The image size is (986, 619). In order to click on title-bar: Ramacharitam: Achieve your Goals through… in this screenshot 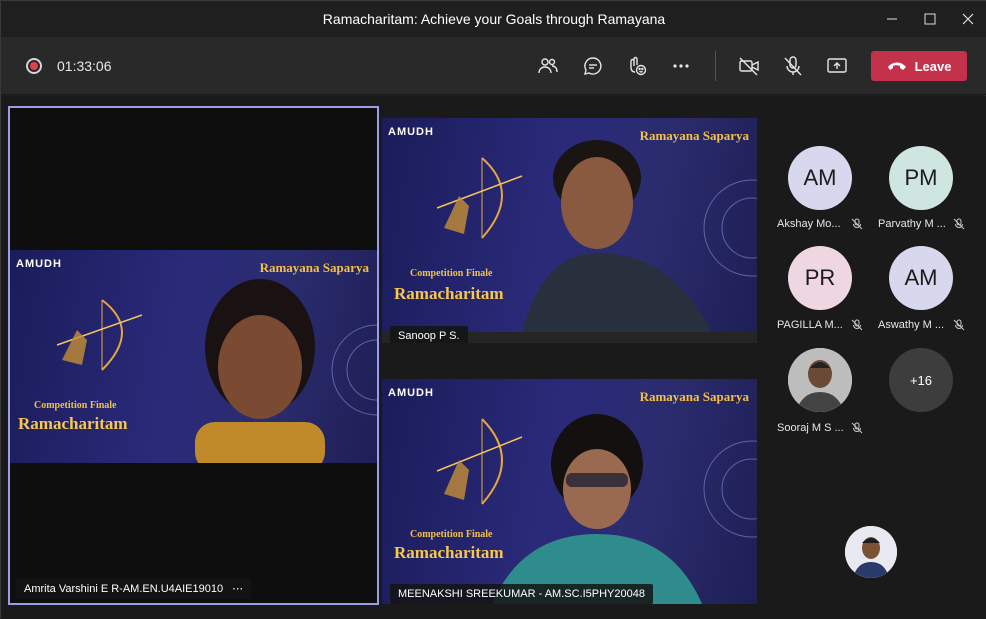, I will do `click(493, 19)`.